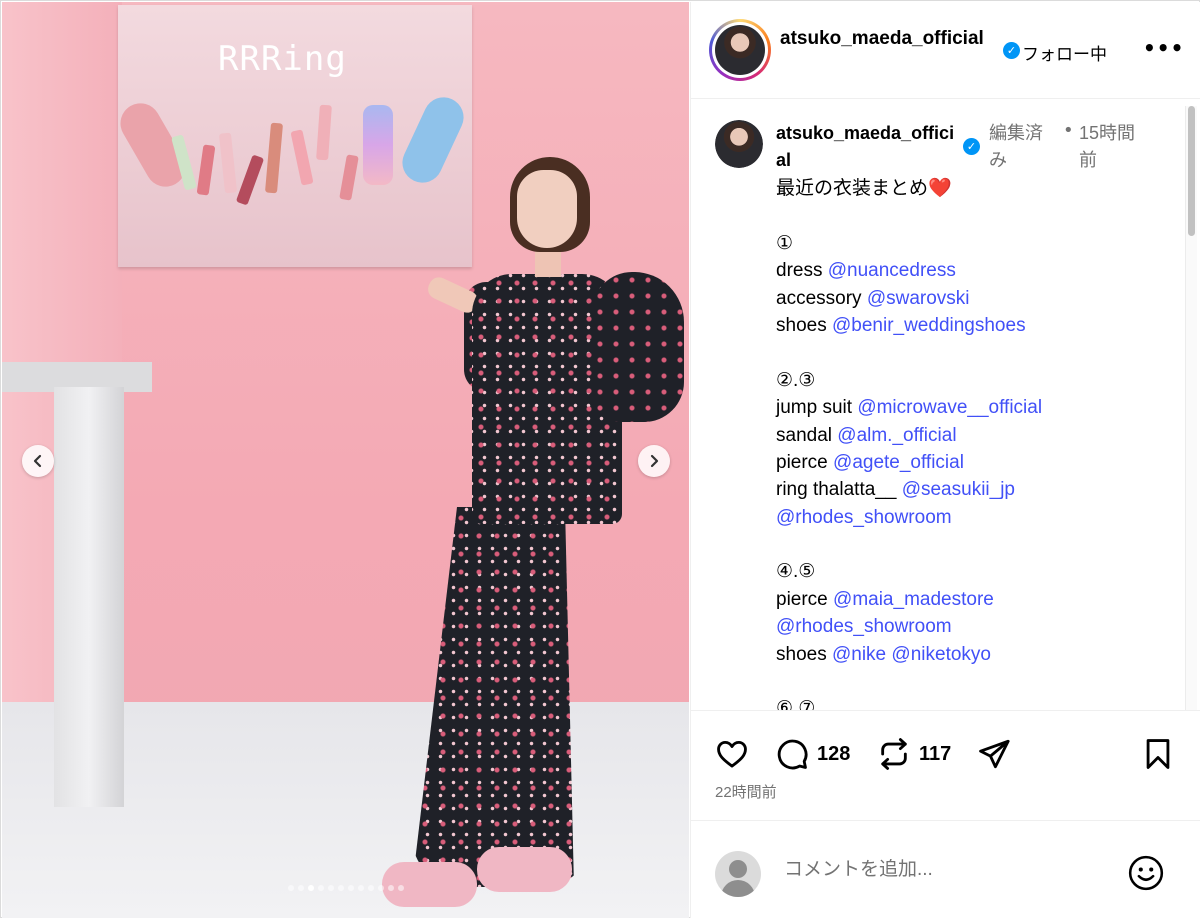 This screenshot has width=1200, height=918. I want to click on mention-link: @nike, so click(859, 654).